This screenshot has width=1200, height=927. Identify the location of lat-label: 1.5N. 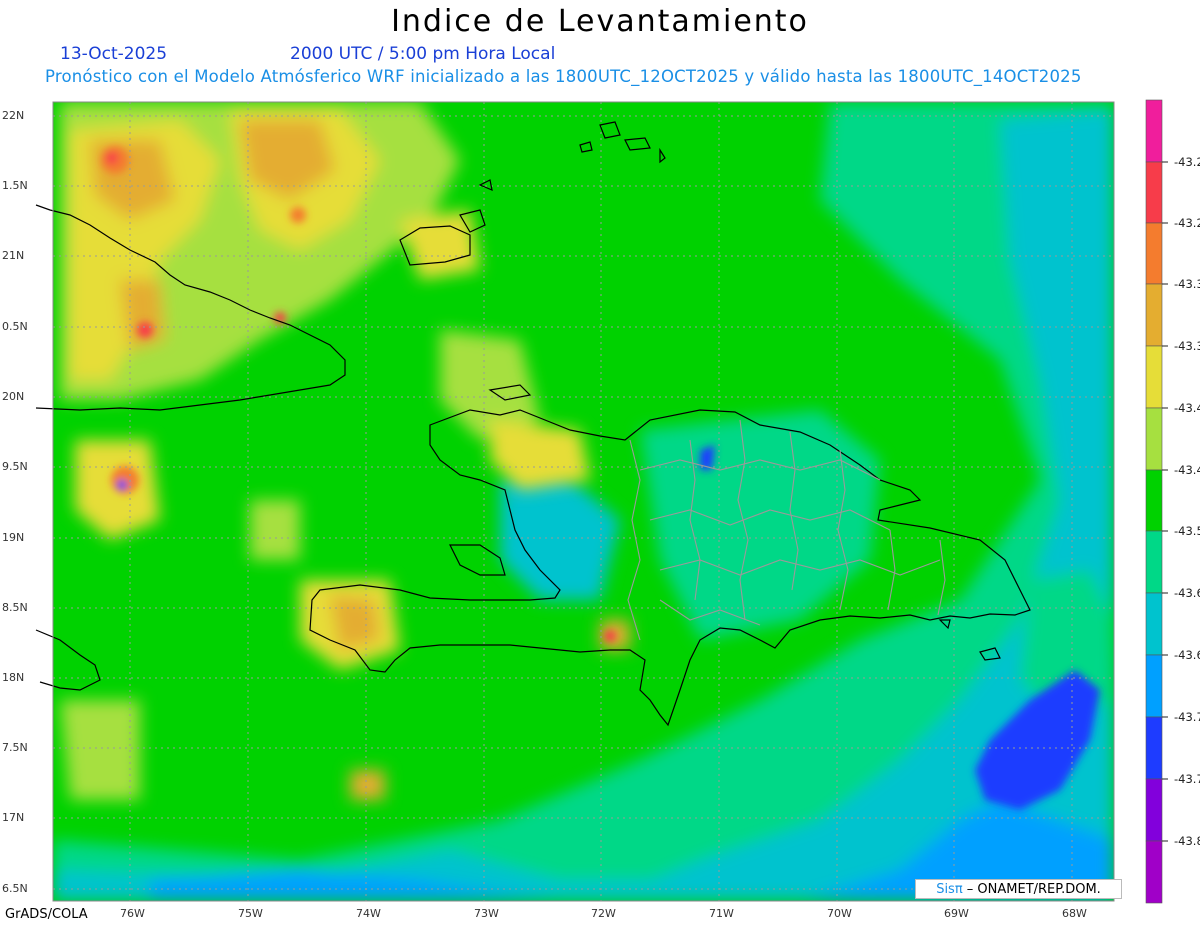
(15, 185).